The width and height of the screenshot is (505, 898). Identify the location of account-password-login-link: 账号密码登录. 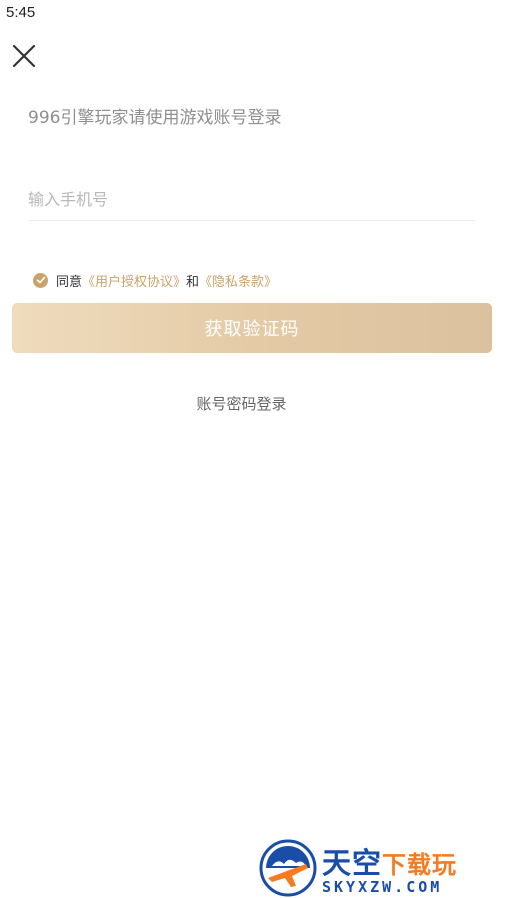
(241, 403).